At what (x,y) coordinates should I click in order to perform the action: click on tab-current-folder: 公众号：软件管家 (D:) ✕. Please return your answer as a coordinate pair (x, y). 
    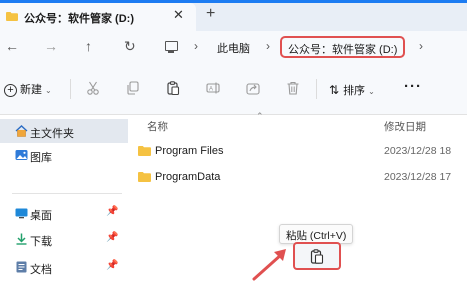
    Looking at the image, I should click on (98, 17).